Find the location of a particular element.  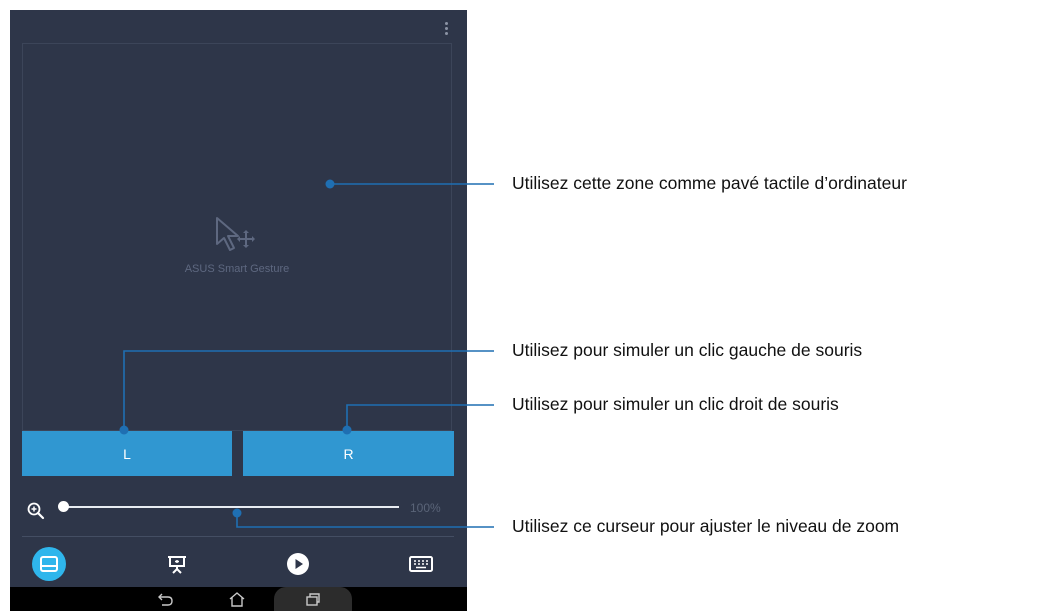

zoom-in-icon is located at coordinates (36, 511).